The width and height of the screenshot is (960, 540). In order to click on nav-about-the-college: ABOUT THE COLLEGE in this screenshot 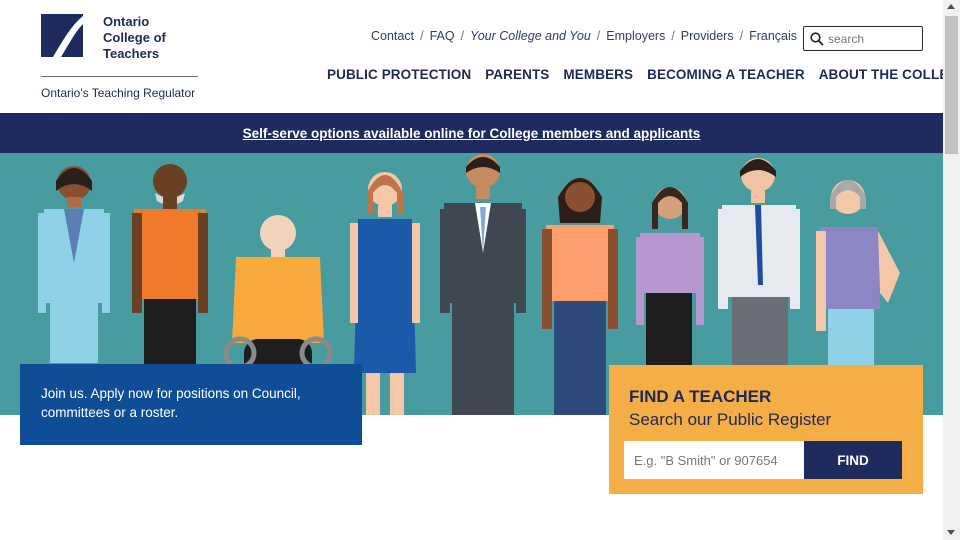, I will do `click(889, 74)`.